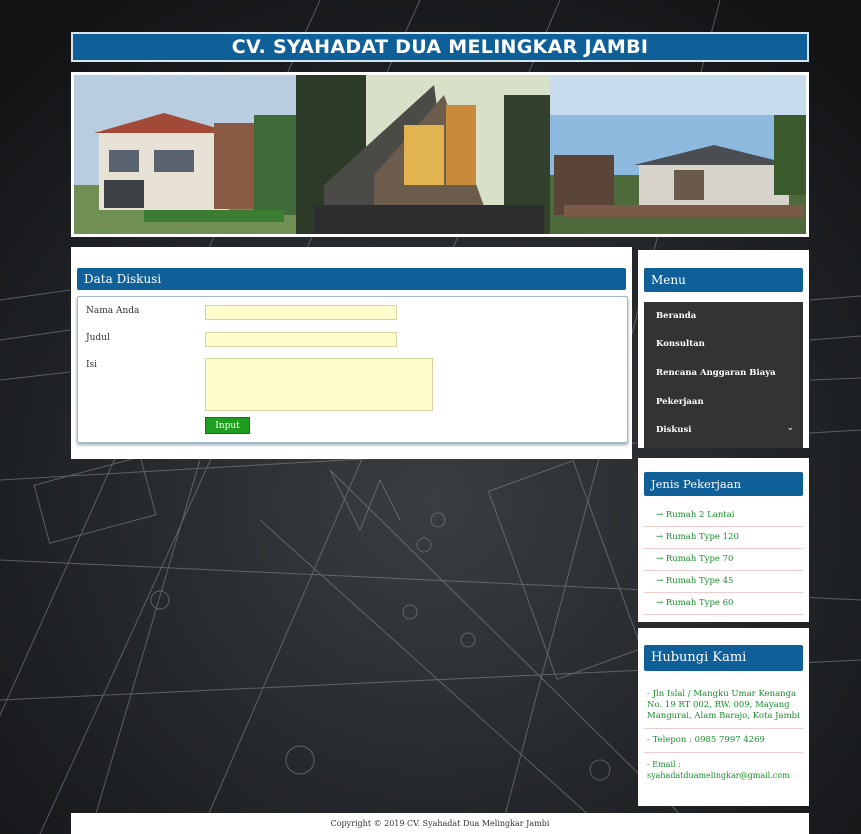  What do you see at coordinates (676, 316) in the screenshot?
I see `menu-item-beranda: Beranda` at bounding box center [676, 316].